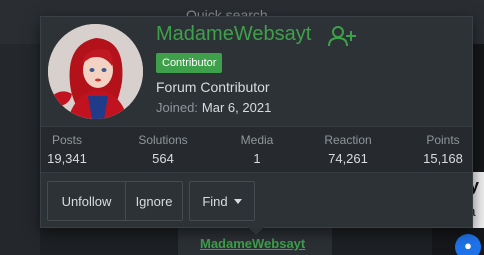  I want to click on find-button: Find, so click(222, 201).